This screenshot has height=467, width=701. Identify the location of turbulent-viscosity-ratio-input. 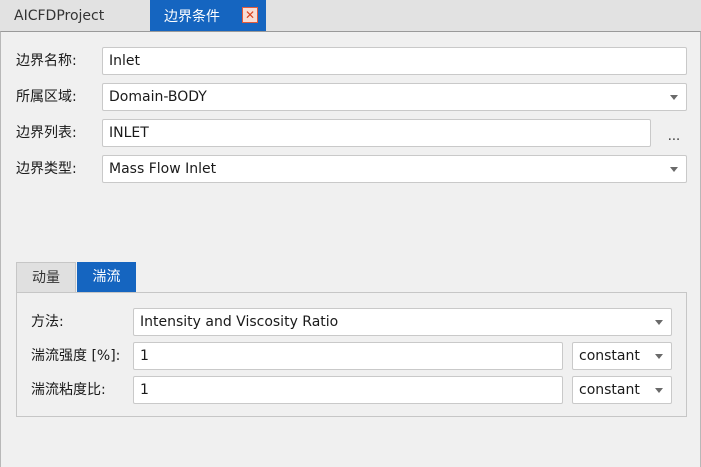
(348, 390).